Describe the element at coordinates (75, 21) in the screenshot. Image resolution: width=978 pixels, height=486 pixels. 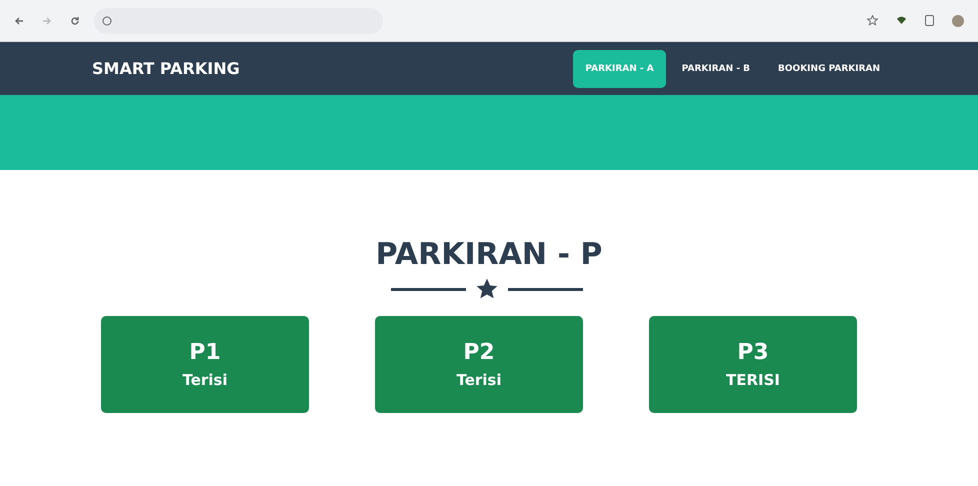
I see `reload-icon` at that location.